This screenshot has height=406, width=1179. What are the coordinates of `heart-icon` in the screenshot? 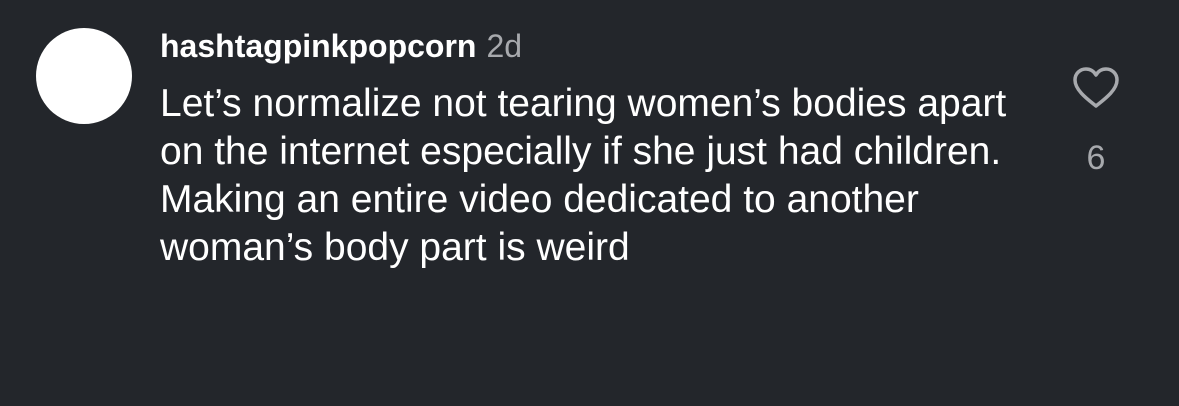 It's located at (1096, 88).